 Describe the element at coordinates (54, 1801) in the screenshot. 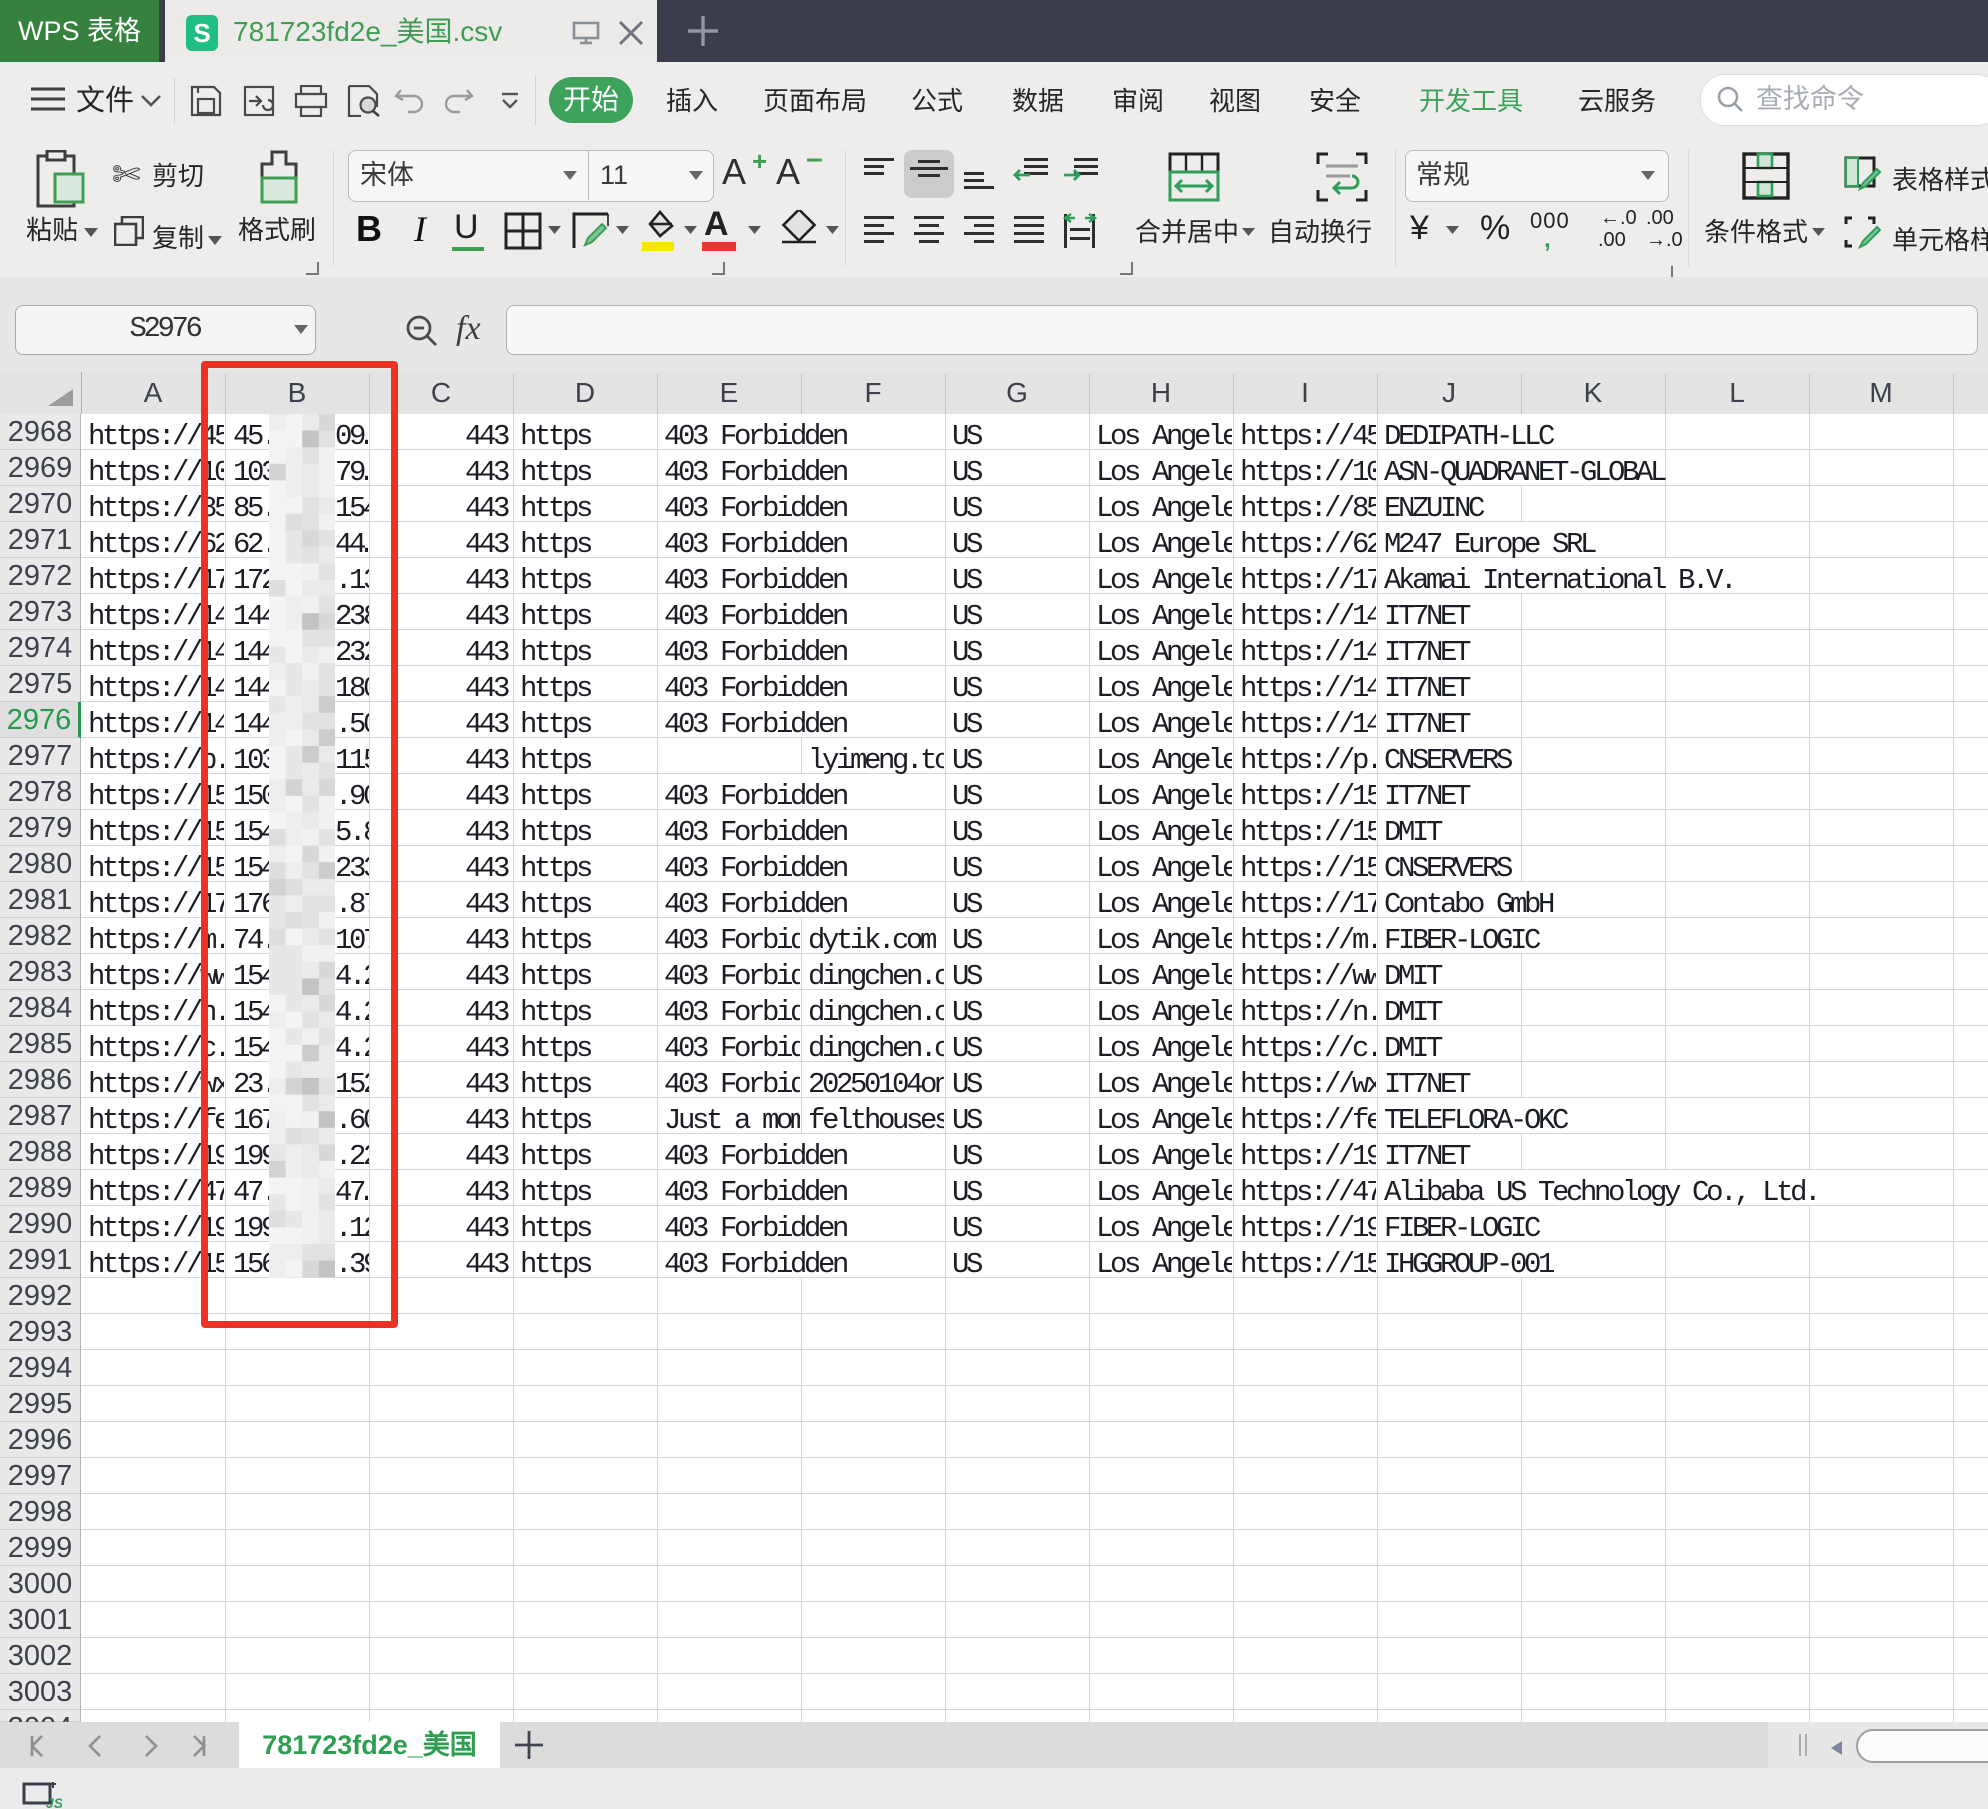

I see `svg-text: JS` at that location.